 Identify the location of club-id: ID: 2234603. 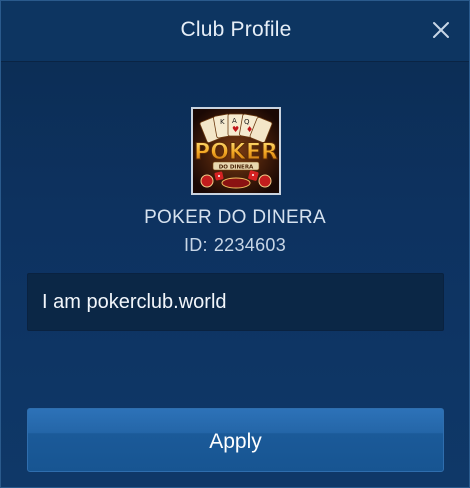
(235, 245).